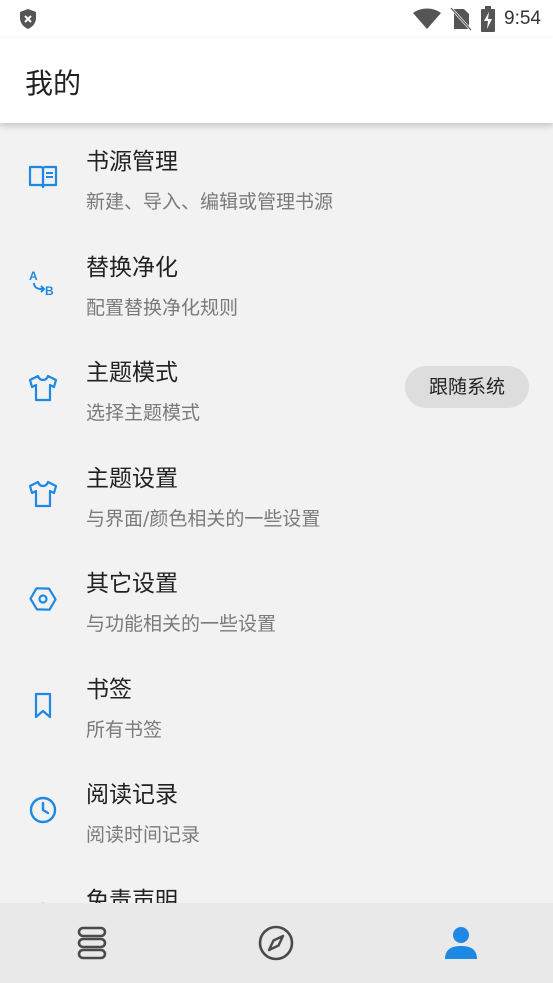 This screenshot has width=553, height=983. Describe the element at coordinates (476, 19) in the screenshot. I see `status-icons: 9:54` at that location.